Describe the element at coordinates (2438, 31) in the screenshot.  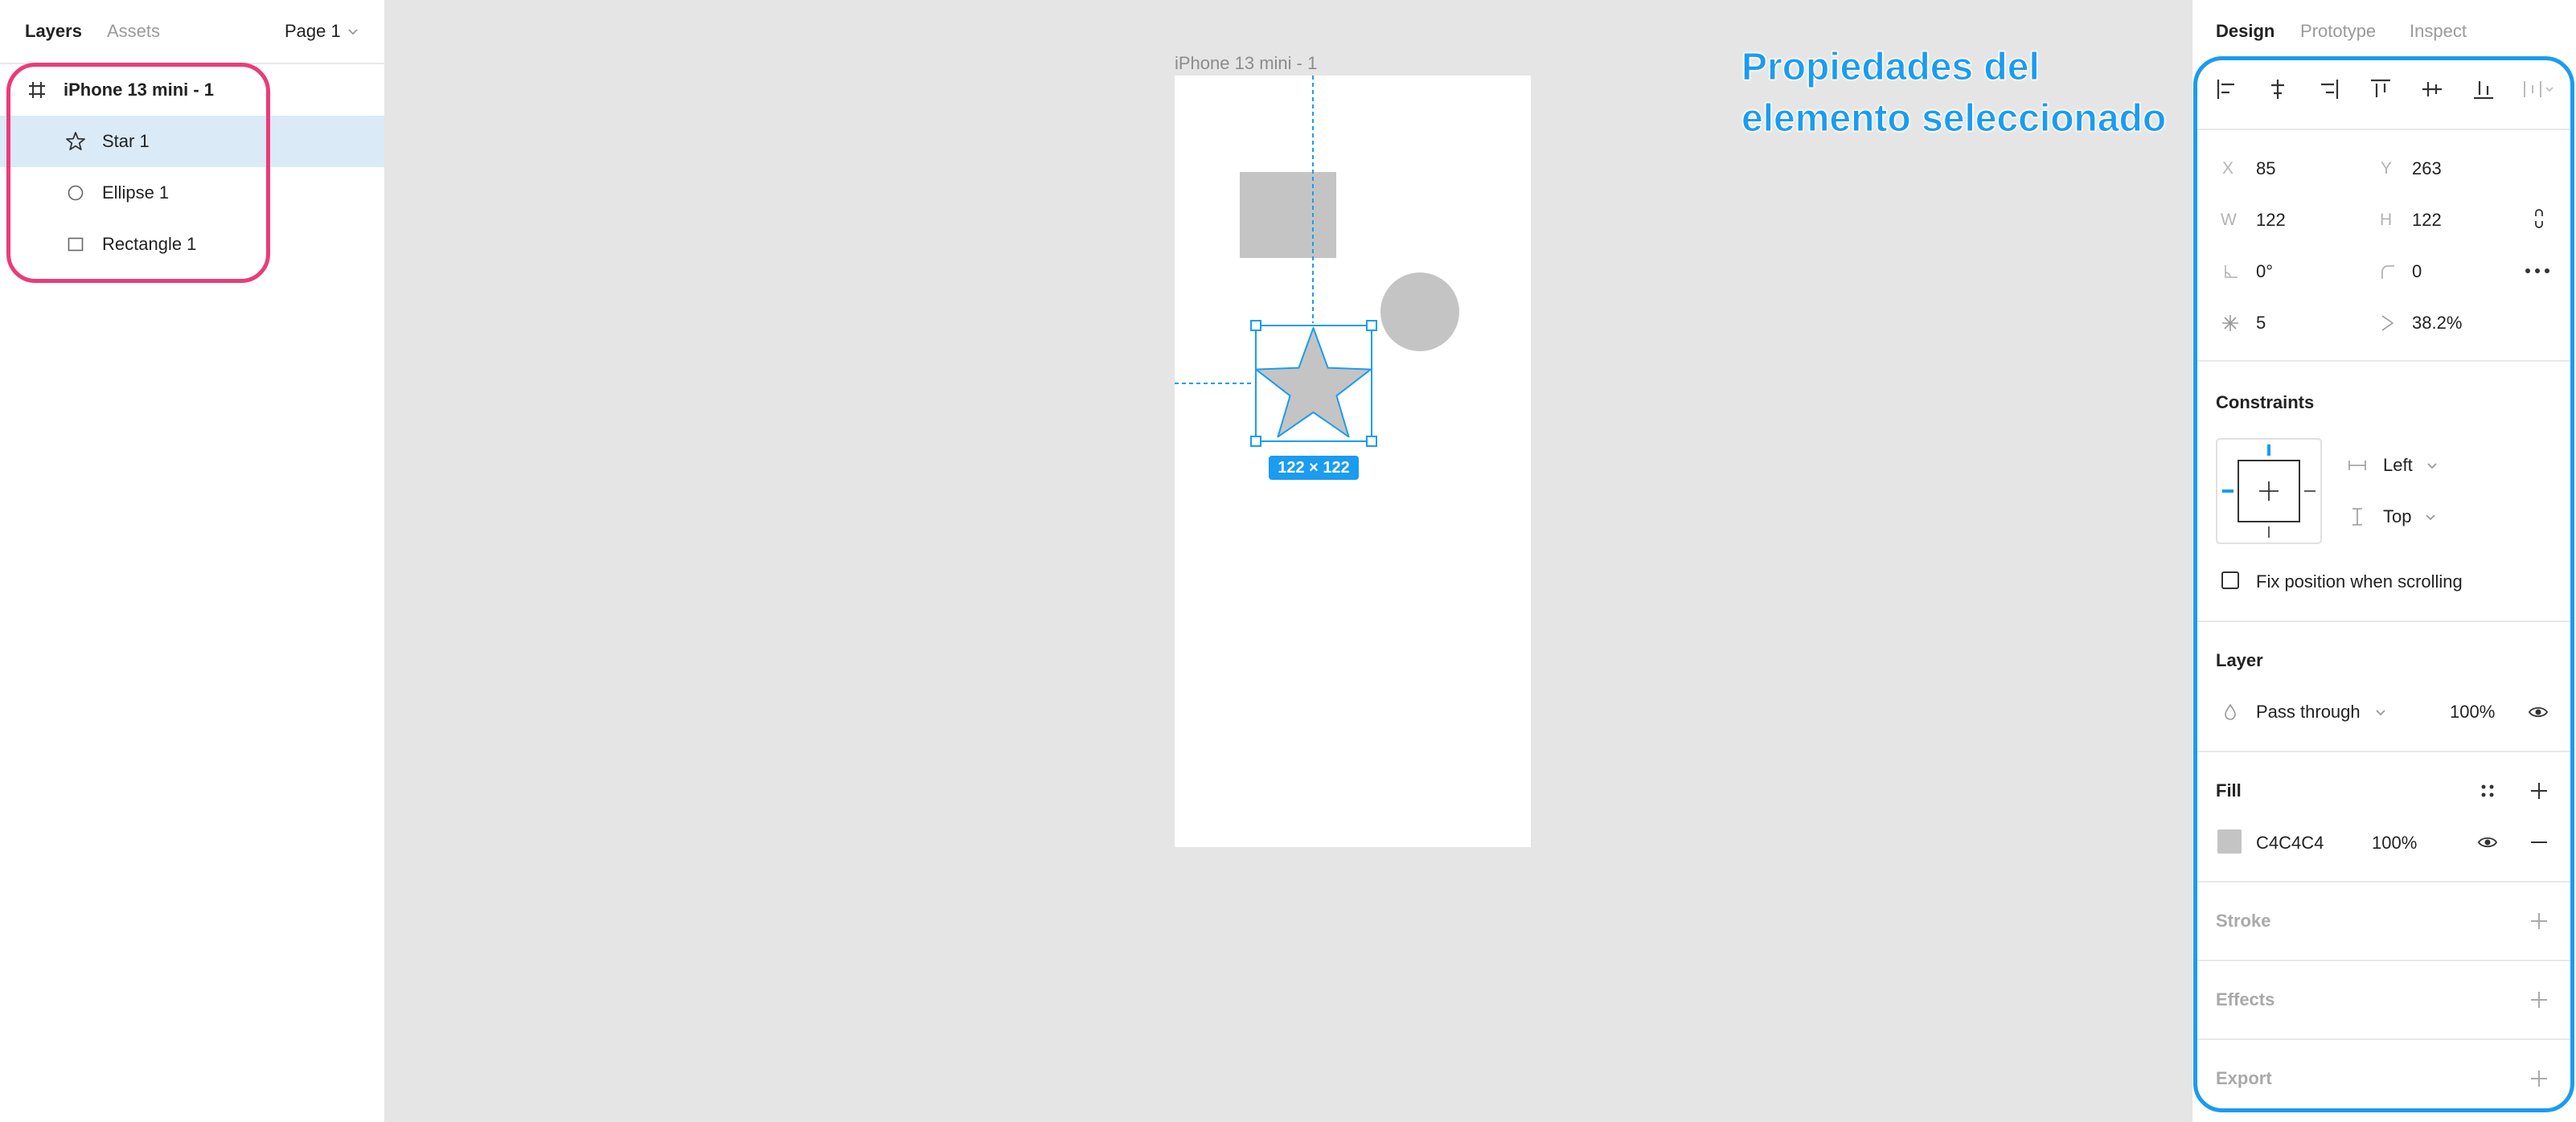
I see `tab-inspect: Inspect` at that location.